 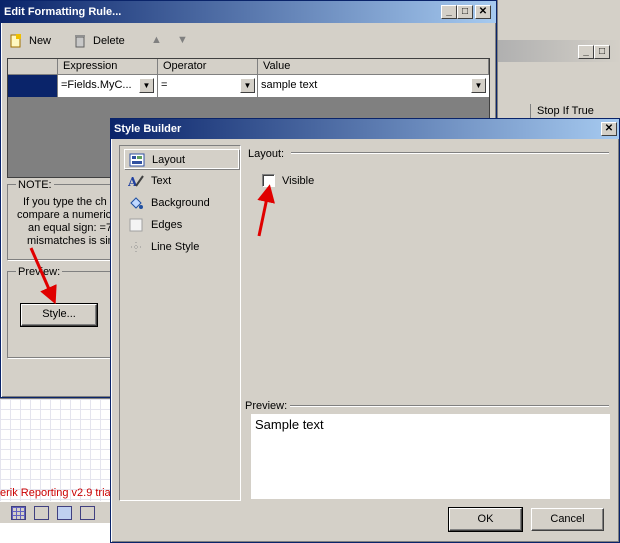 I want to click on preview-sample-text: Sample text, so click(x=289, y=424).